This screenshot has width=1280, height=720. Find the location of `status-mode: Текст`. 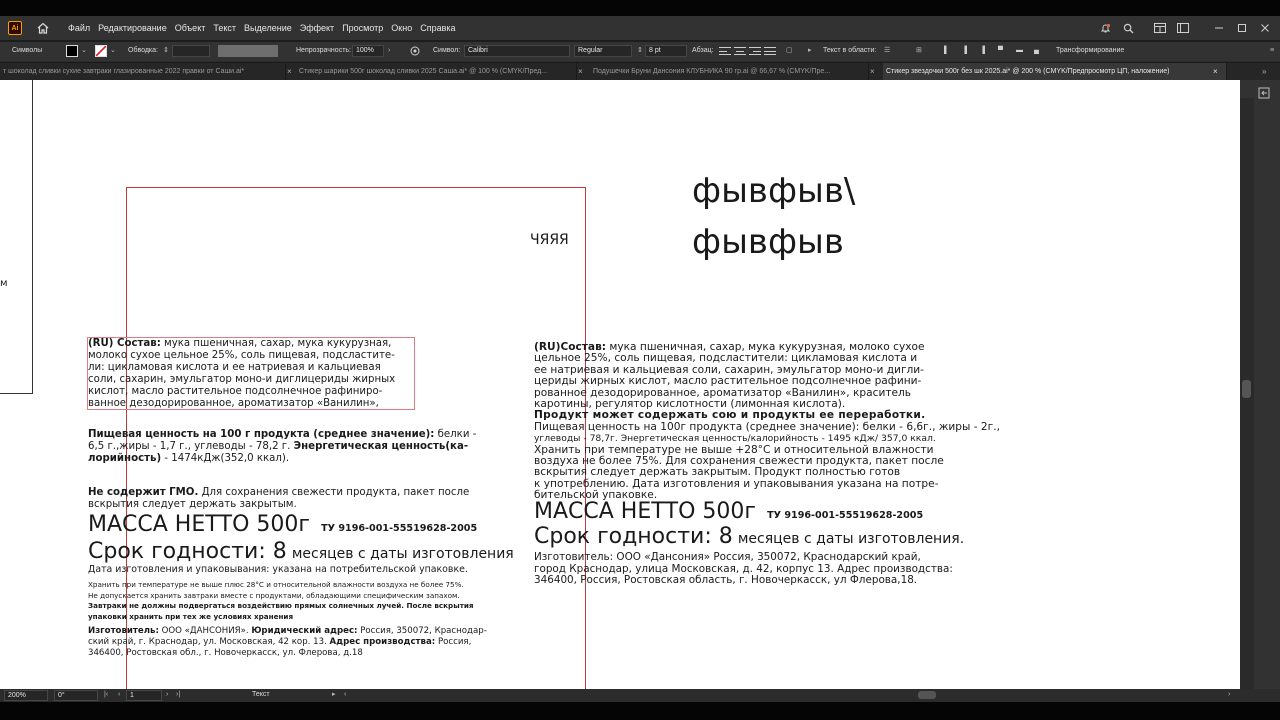

status-mode: Текст is located at coordinates (261, 695).